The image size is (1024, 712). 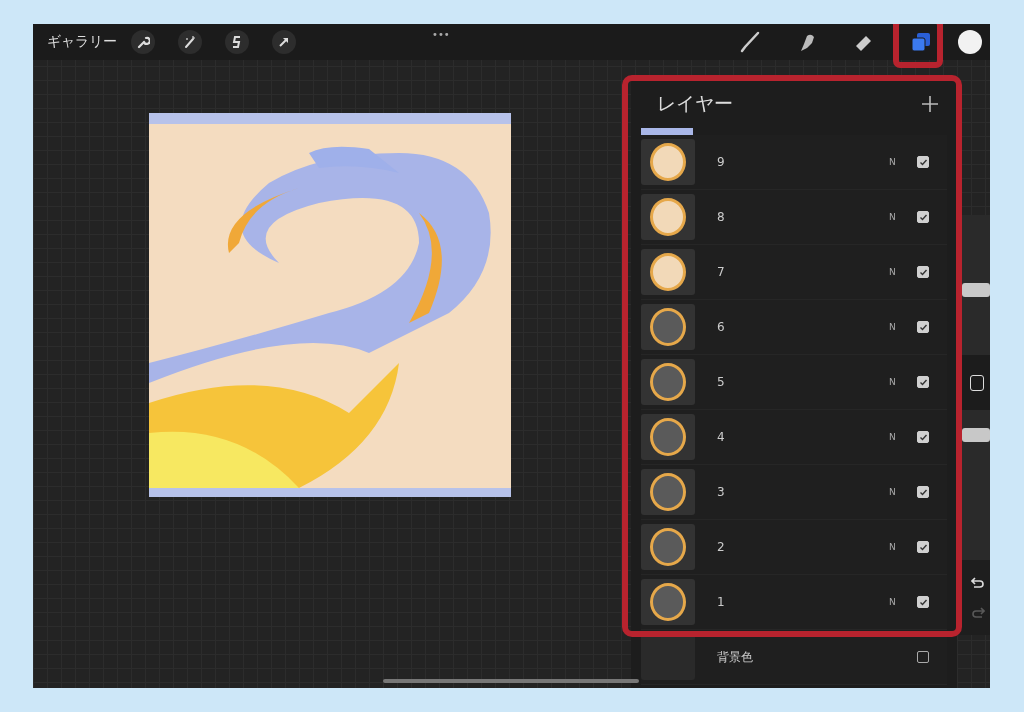 I want to click on highlight-frame, so click(x=918, y=46).